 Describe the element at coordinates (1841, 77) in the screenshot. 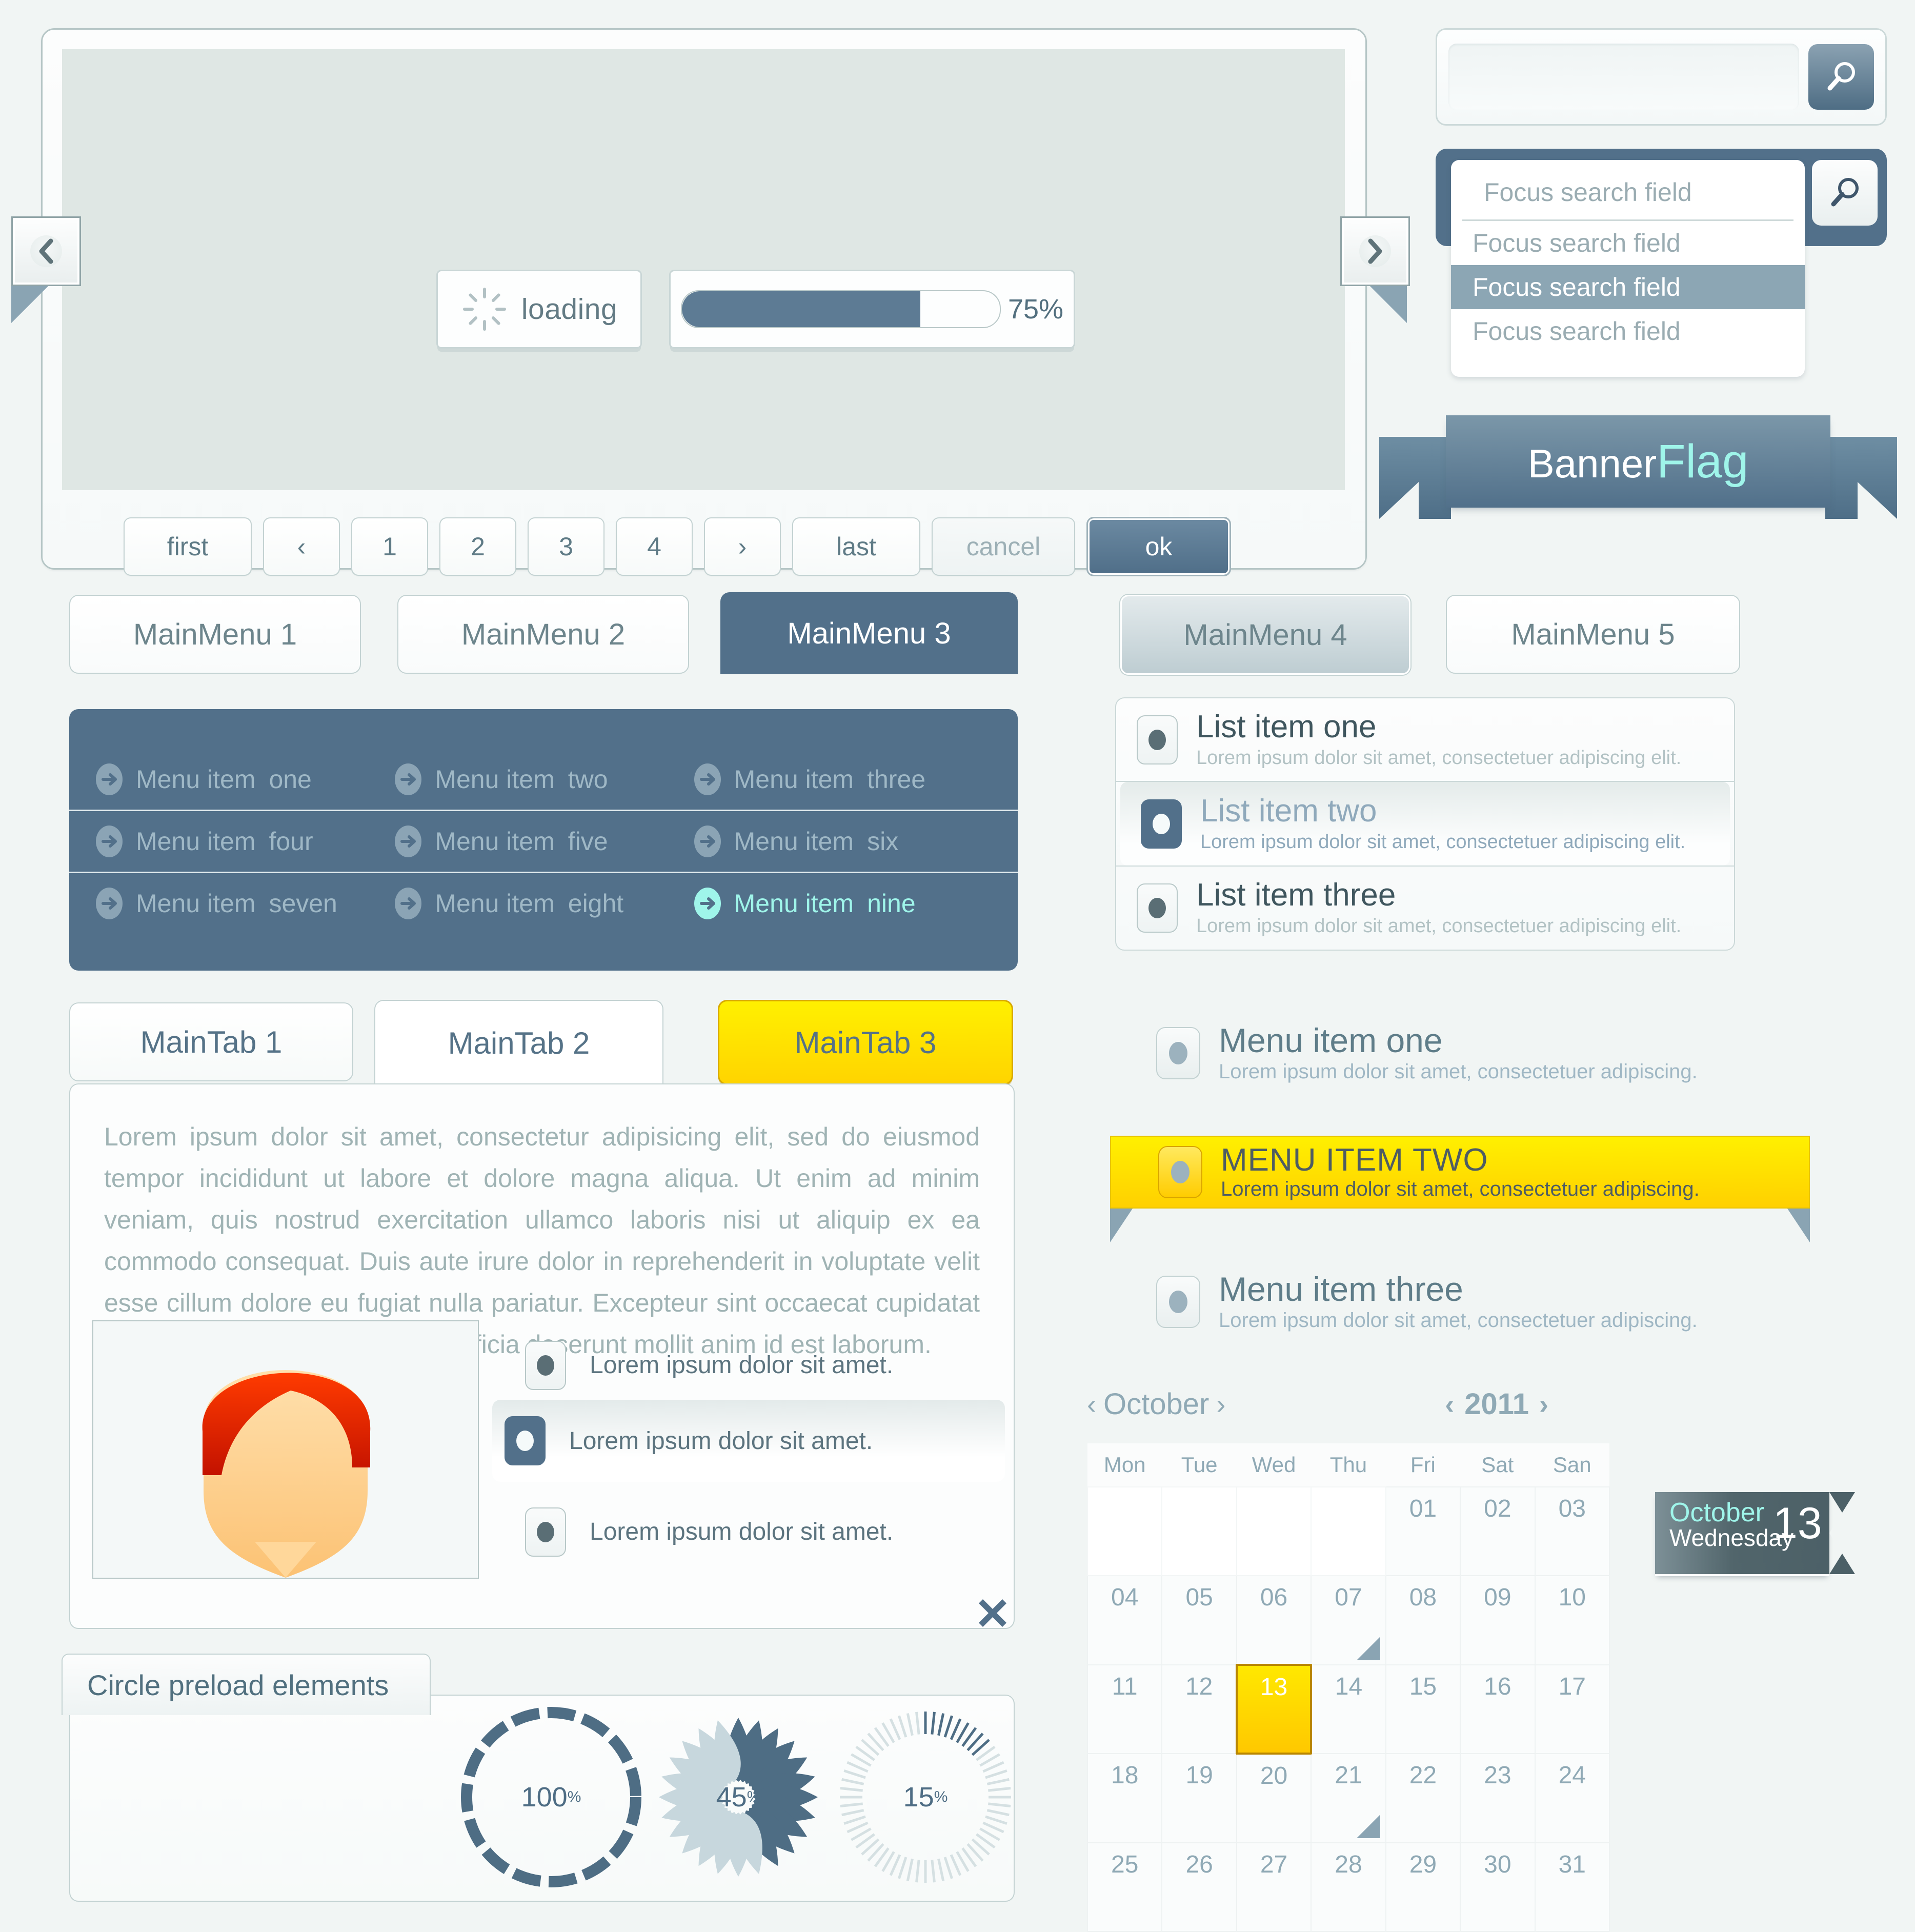

I see `search-button` at that location.